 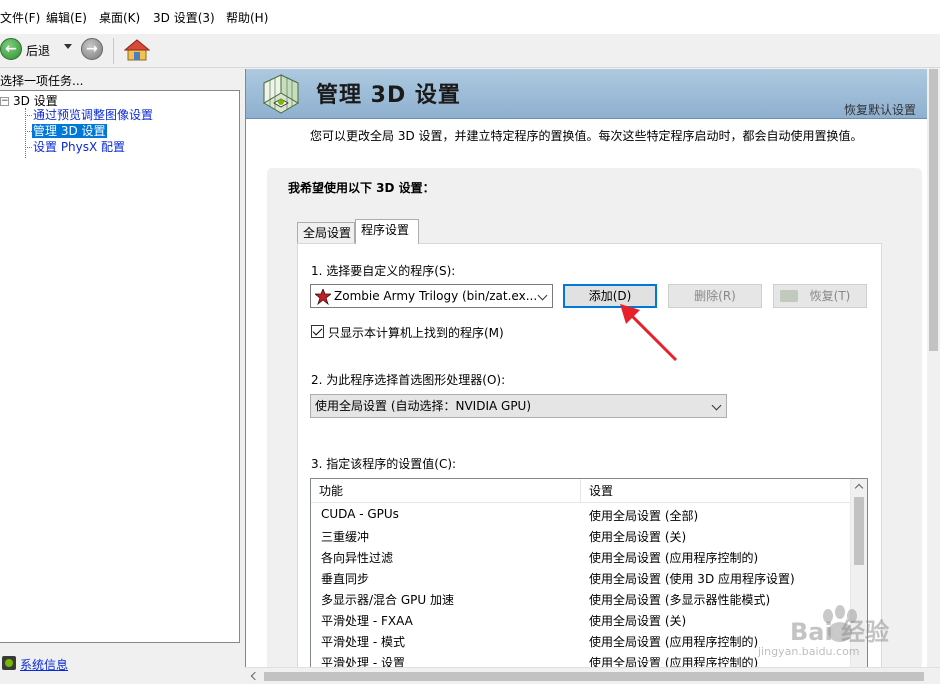 I want to click on home-icon, so click(x=137, y=50).